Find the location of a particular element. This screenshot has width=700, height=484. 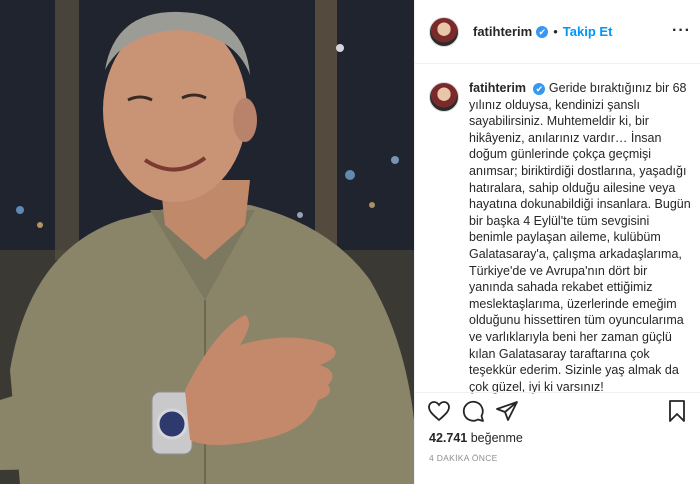

post-header: fatihterim ✔ • Takip Et ··· is located at coordinates (557, 32).